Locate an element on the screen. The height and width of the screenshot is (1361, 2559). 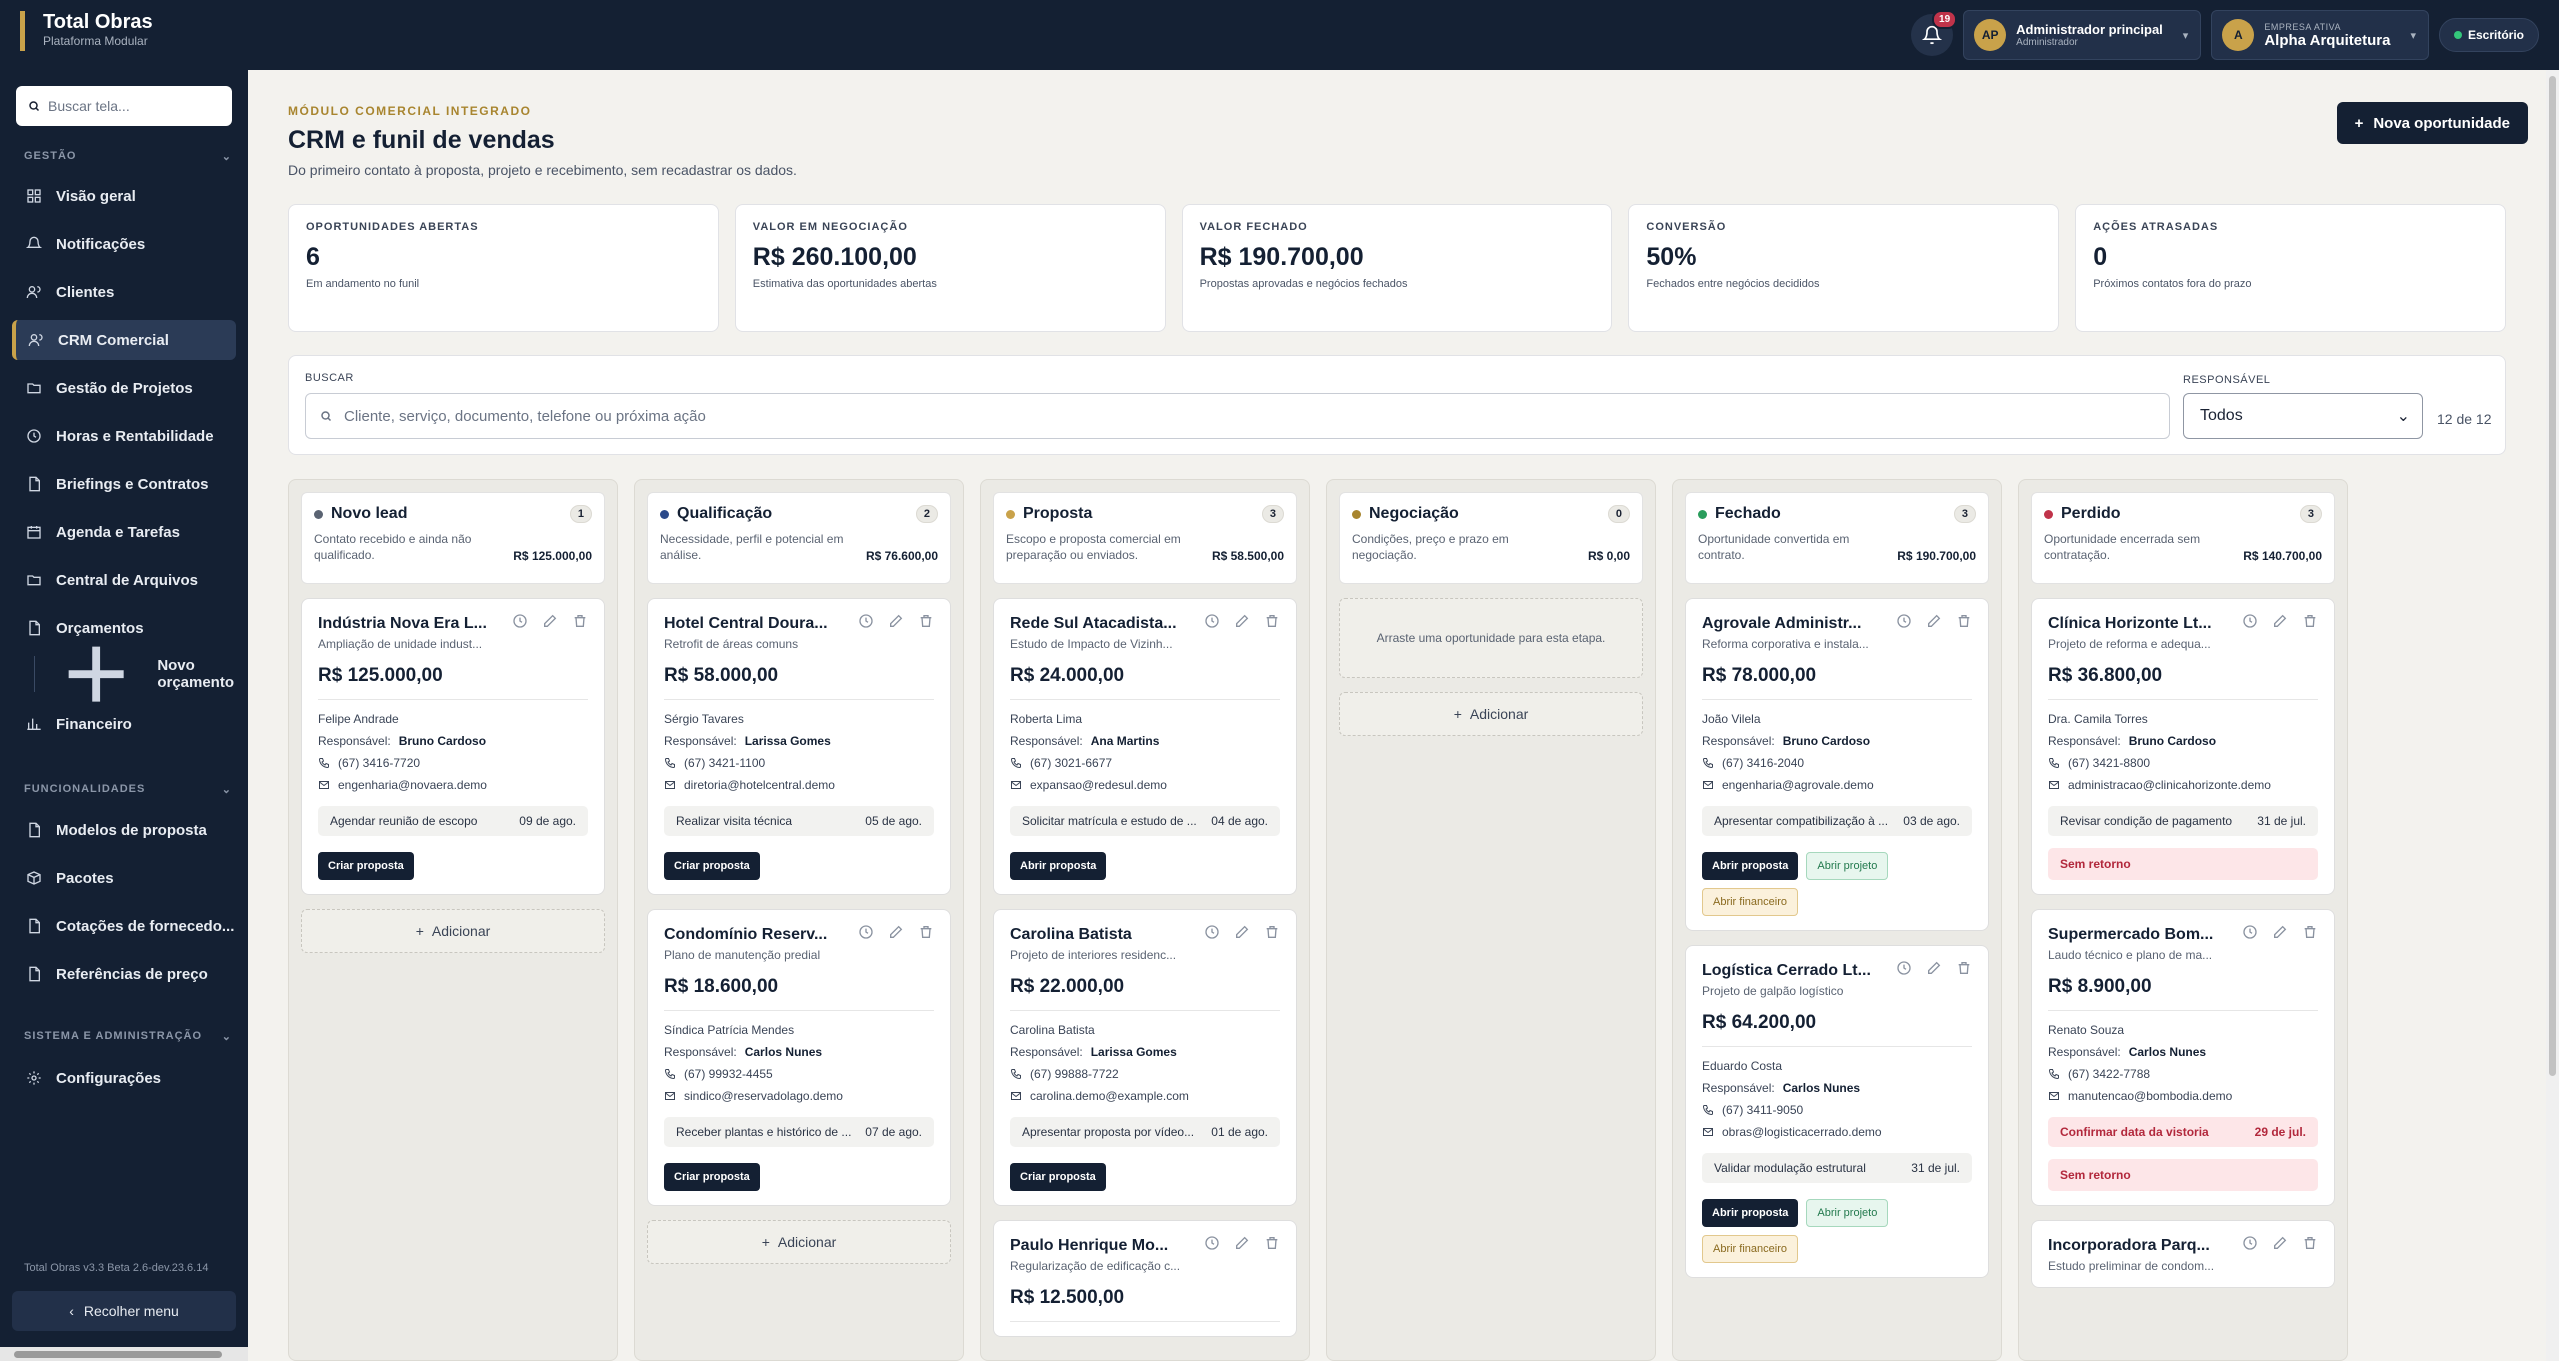
horizontal-scrollbar is located at coordinates (124, 1354).